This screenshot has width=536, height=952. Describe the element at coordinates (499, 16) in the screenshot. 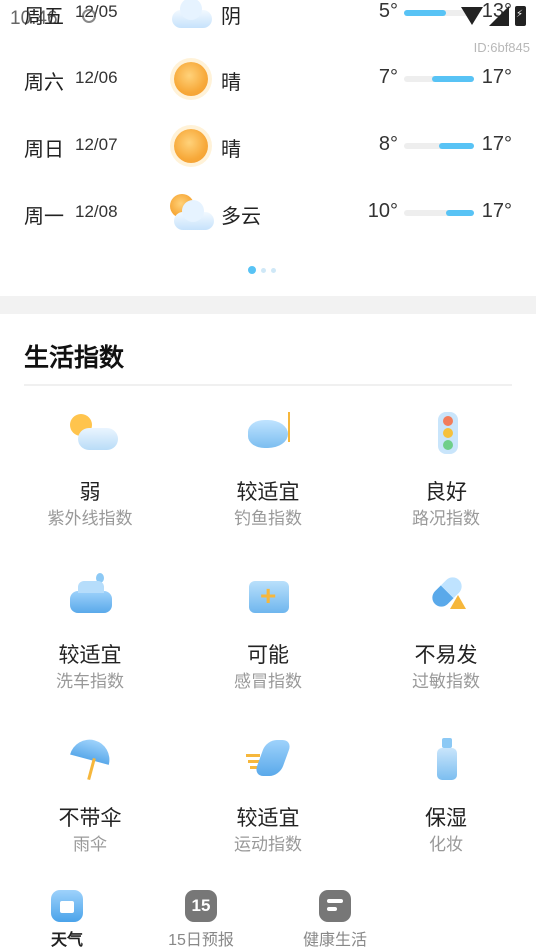

I see `cell-signal-icon` at that location.